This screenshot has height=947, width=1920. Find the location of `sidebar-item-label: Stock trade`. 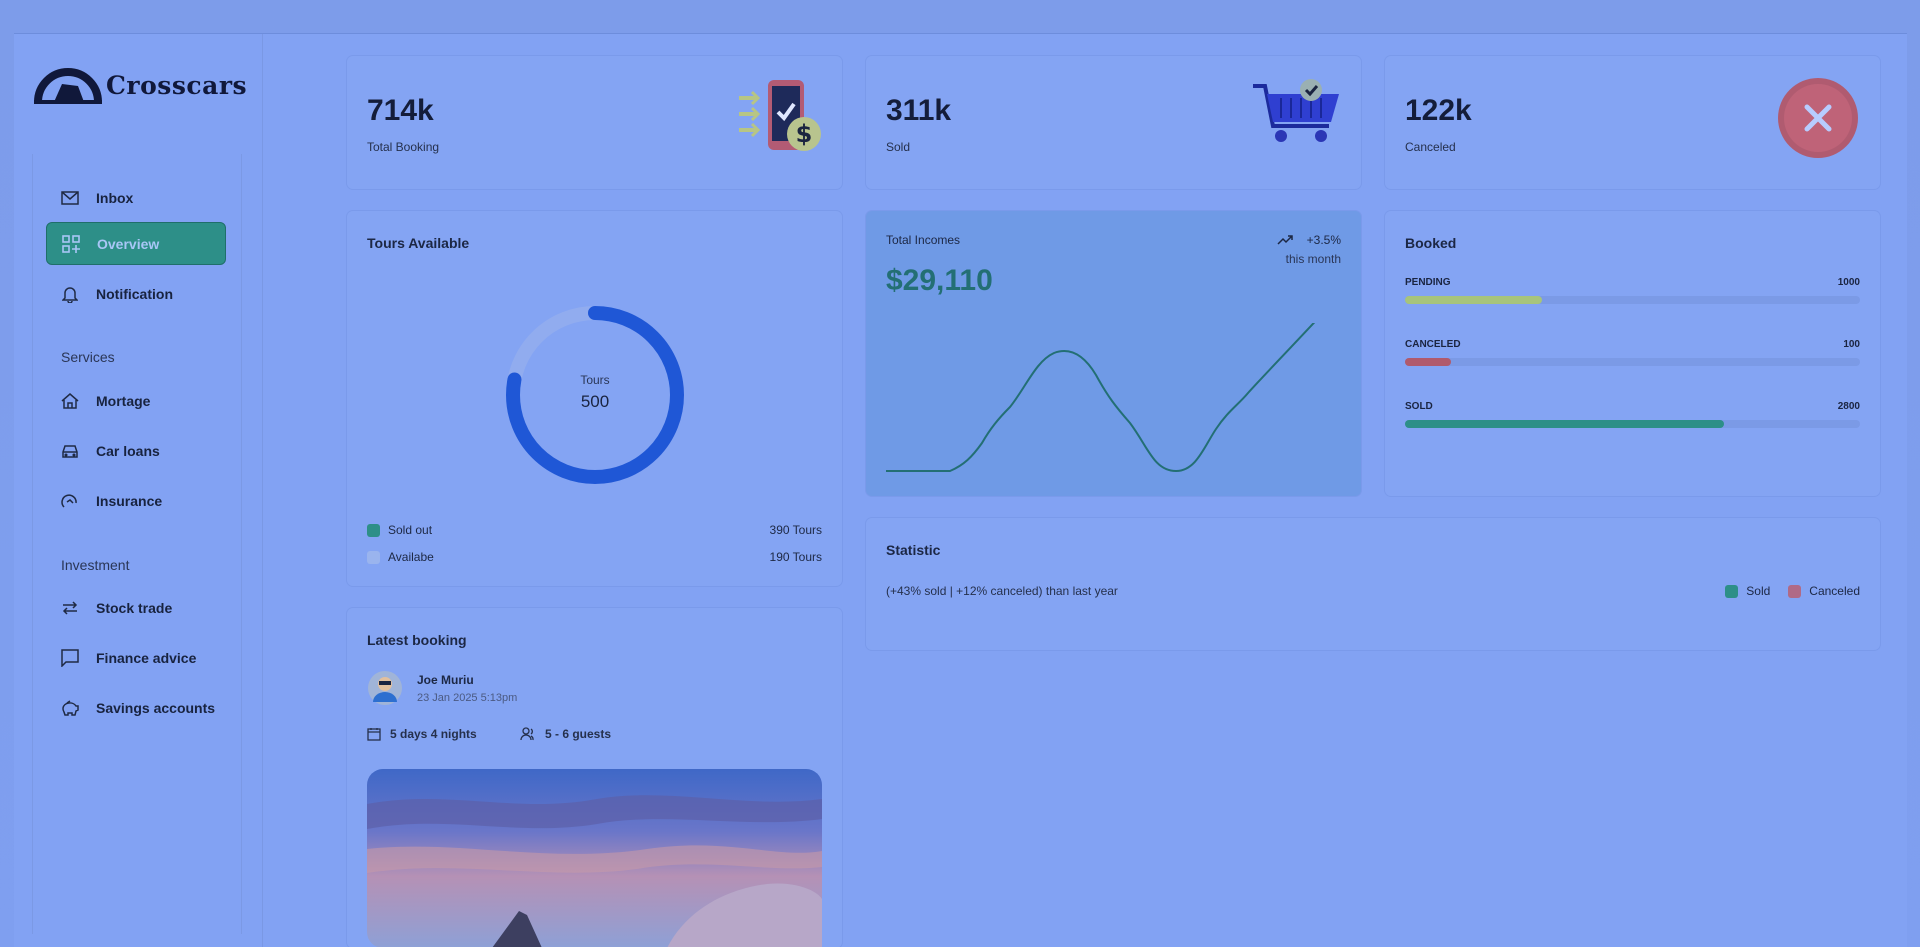

sidebar-item-label: Stock trade is located at coordinates (134, 607).